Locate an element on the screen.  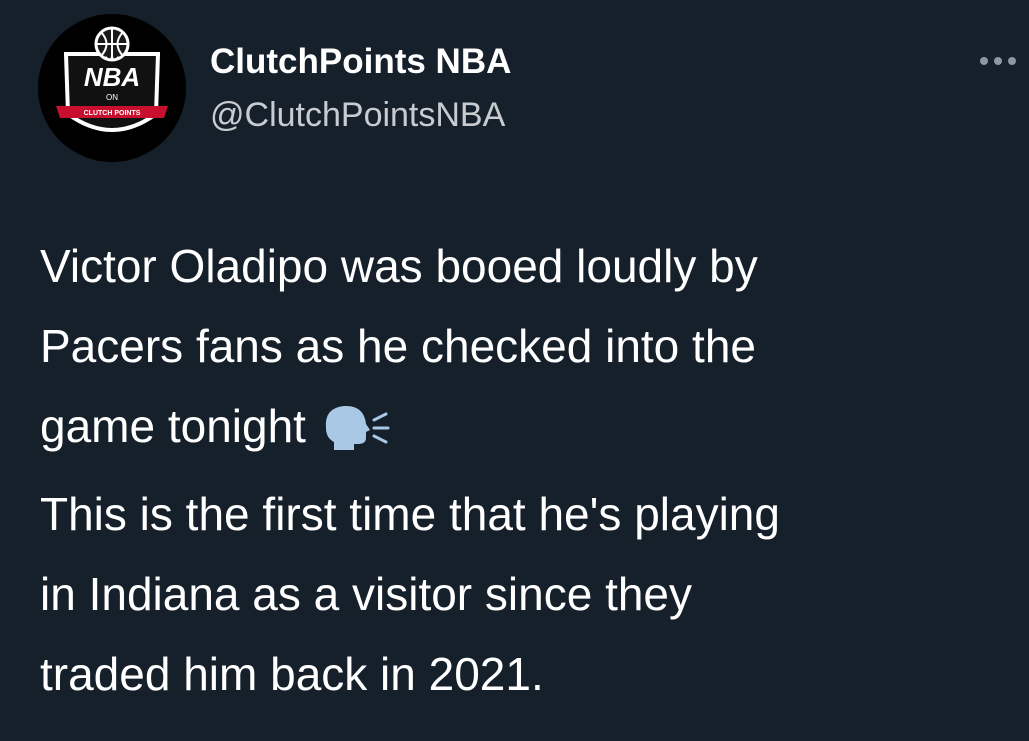
logo-small-text: ON is located at coordinates (112, 97).